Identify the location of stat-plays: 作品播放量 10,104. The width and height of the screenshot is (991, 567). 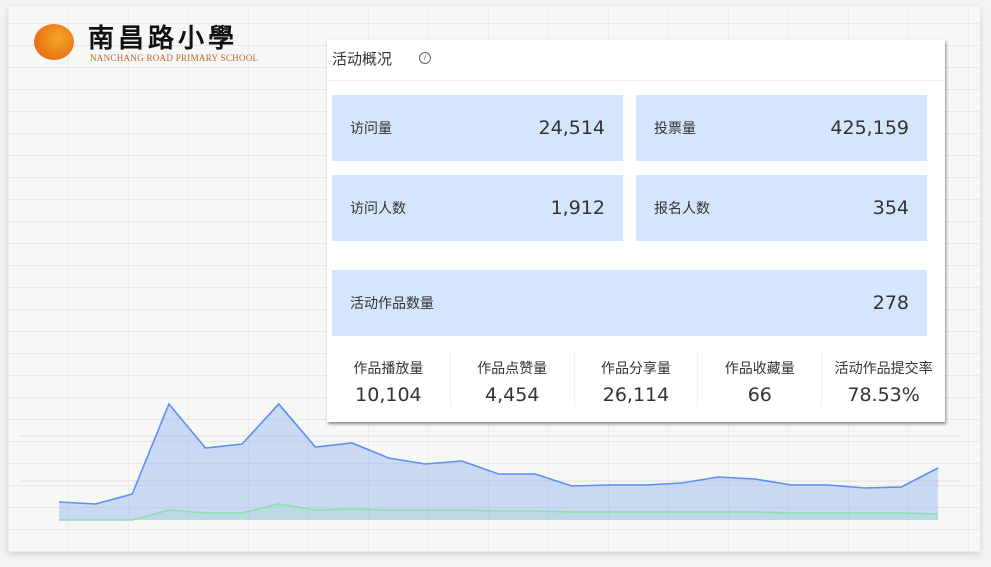
(388, 379).